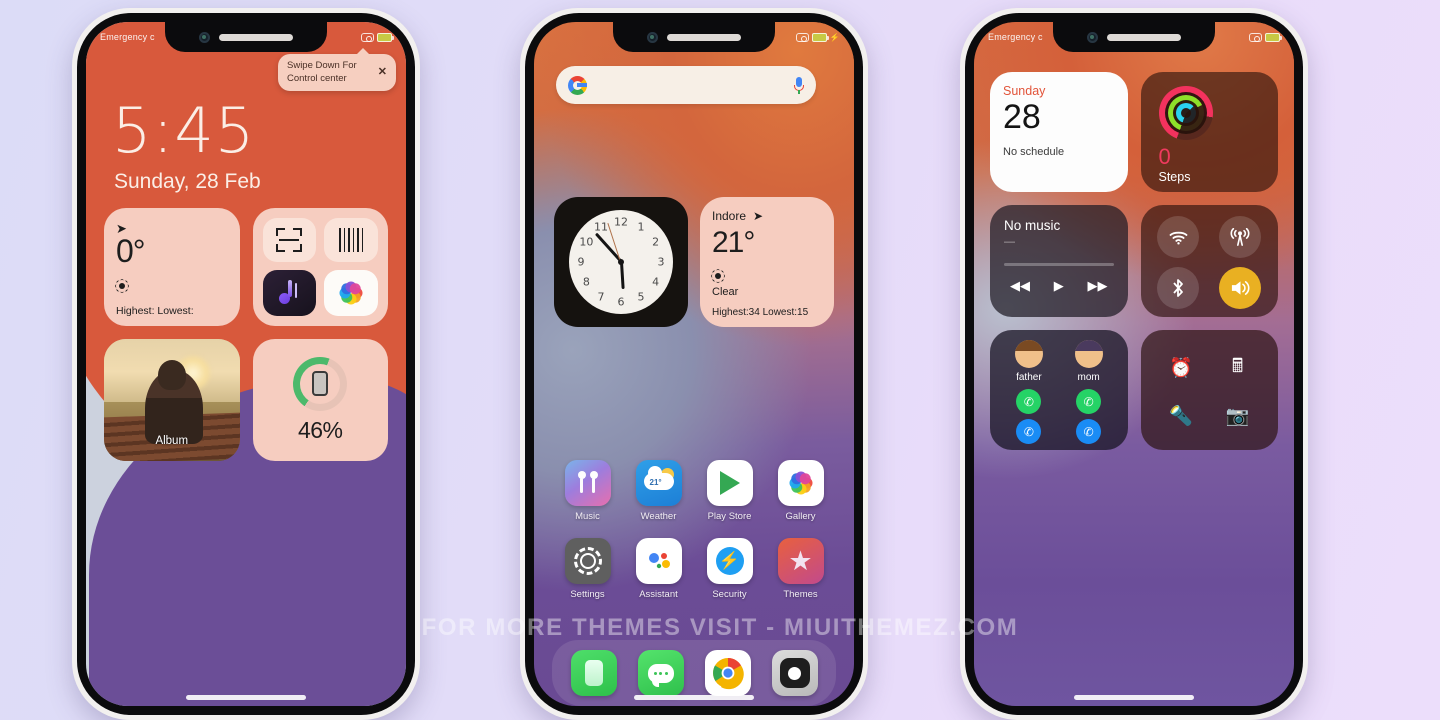 This screenshot has width=1440, height=720. I want to click on clock-center-pin, so click(621, 262).